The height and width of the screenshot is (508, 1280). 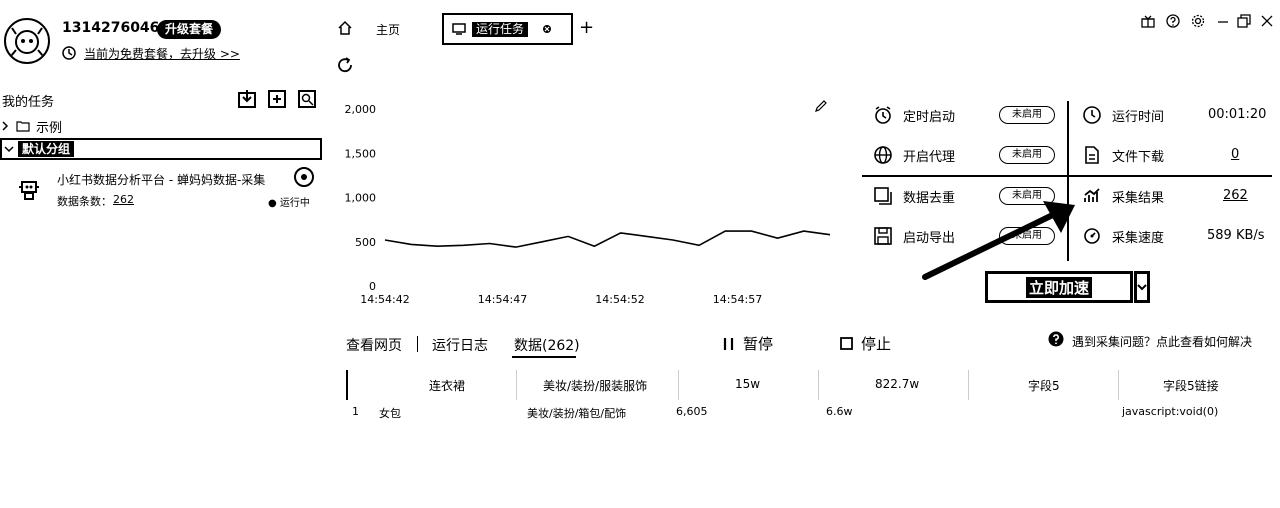 What do you see at coordinates (1027, 155) in the screenshot?
I see `proxy-toggle: 未启用` at bounding box center [1027, 155].